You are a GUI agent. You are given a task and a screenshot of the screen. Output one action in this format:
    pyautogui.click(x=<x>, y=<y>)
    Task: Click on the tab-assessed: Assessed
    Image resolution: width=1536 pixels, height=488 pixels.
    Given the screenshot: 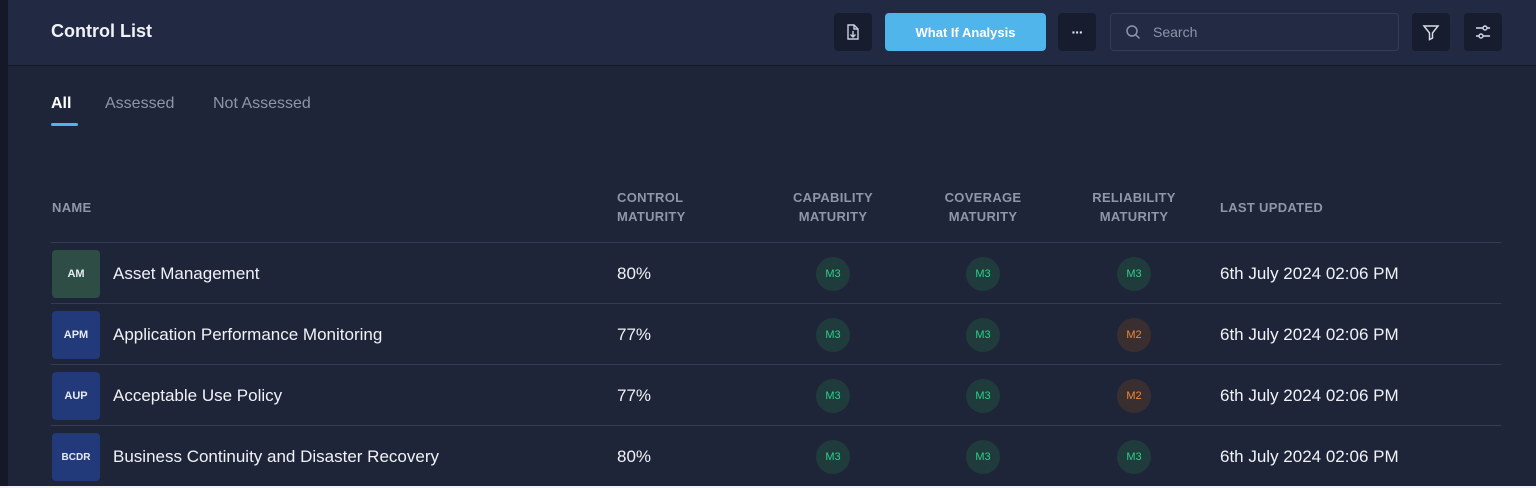 What is the action you would take?
    pyautogui.click(x=139, y=104)
    